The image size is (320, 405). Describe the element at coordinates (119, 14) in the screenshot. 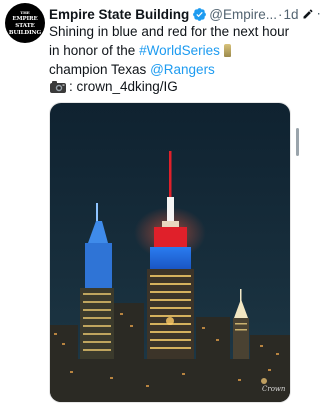

I see `display-name: Empire State Building` at that location.